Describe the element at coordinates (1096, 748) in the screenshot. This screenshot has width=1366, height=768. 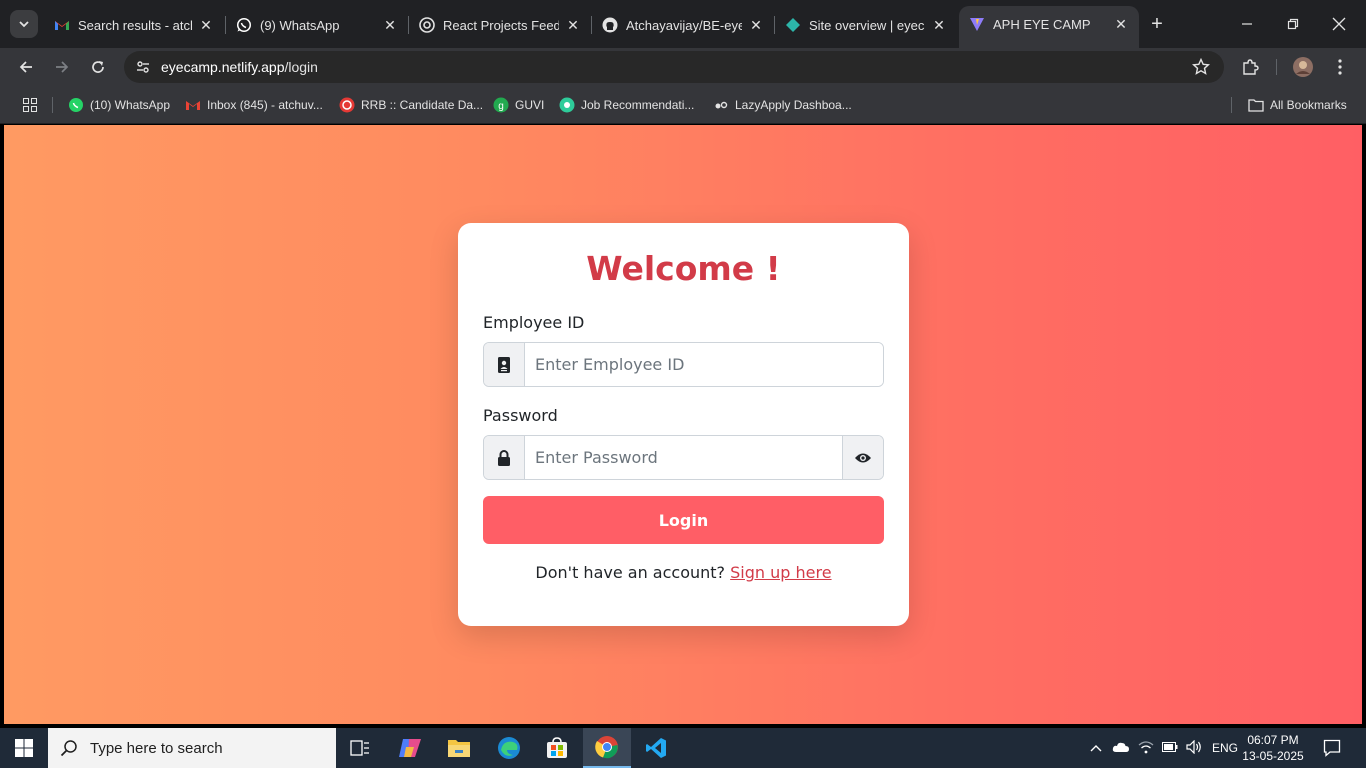
I see `show-hidden-icons-button` at that location.